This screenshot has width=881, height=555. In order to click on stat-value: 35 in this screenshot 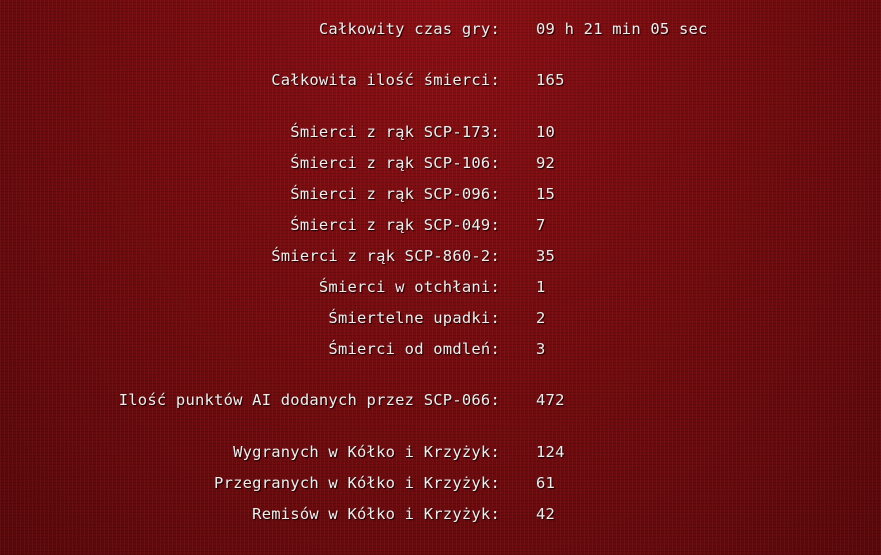, I will do `click(546, 256)`.